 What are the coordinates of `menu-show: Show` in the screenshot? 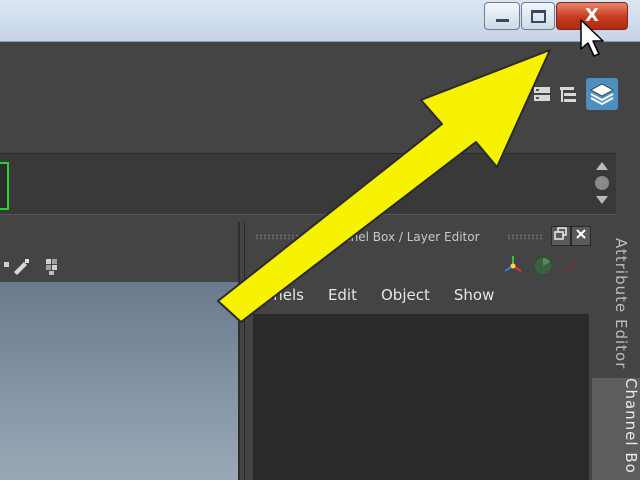 It's located at (474, 299).